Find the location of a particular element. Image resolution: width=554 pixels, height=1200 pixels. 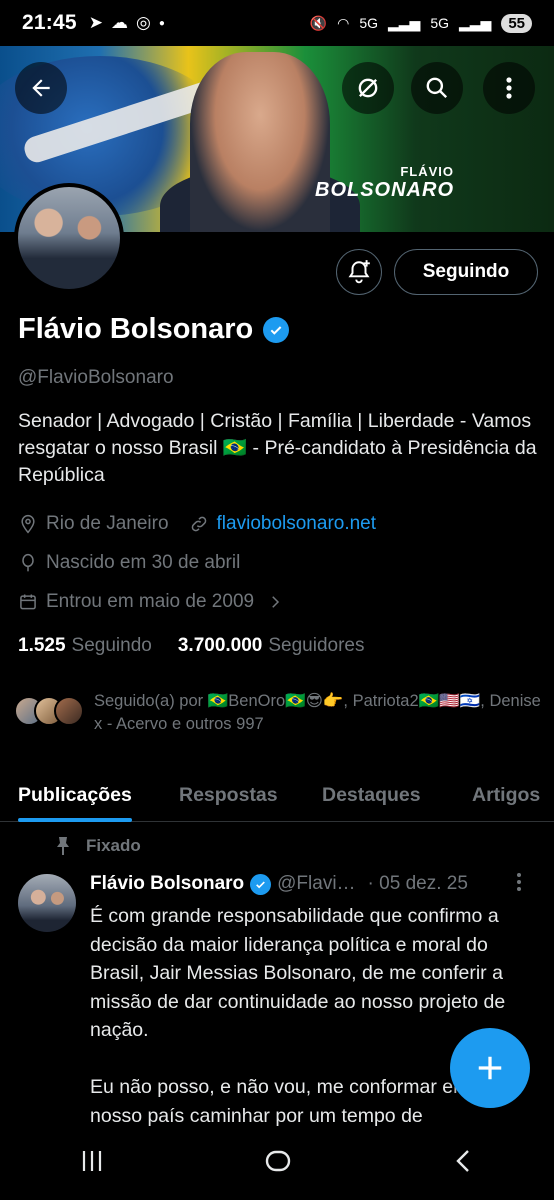

profile-website-link: flaviobolsonaro.net is located at coordinates (297, 524).